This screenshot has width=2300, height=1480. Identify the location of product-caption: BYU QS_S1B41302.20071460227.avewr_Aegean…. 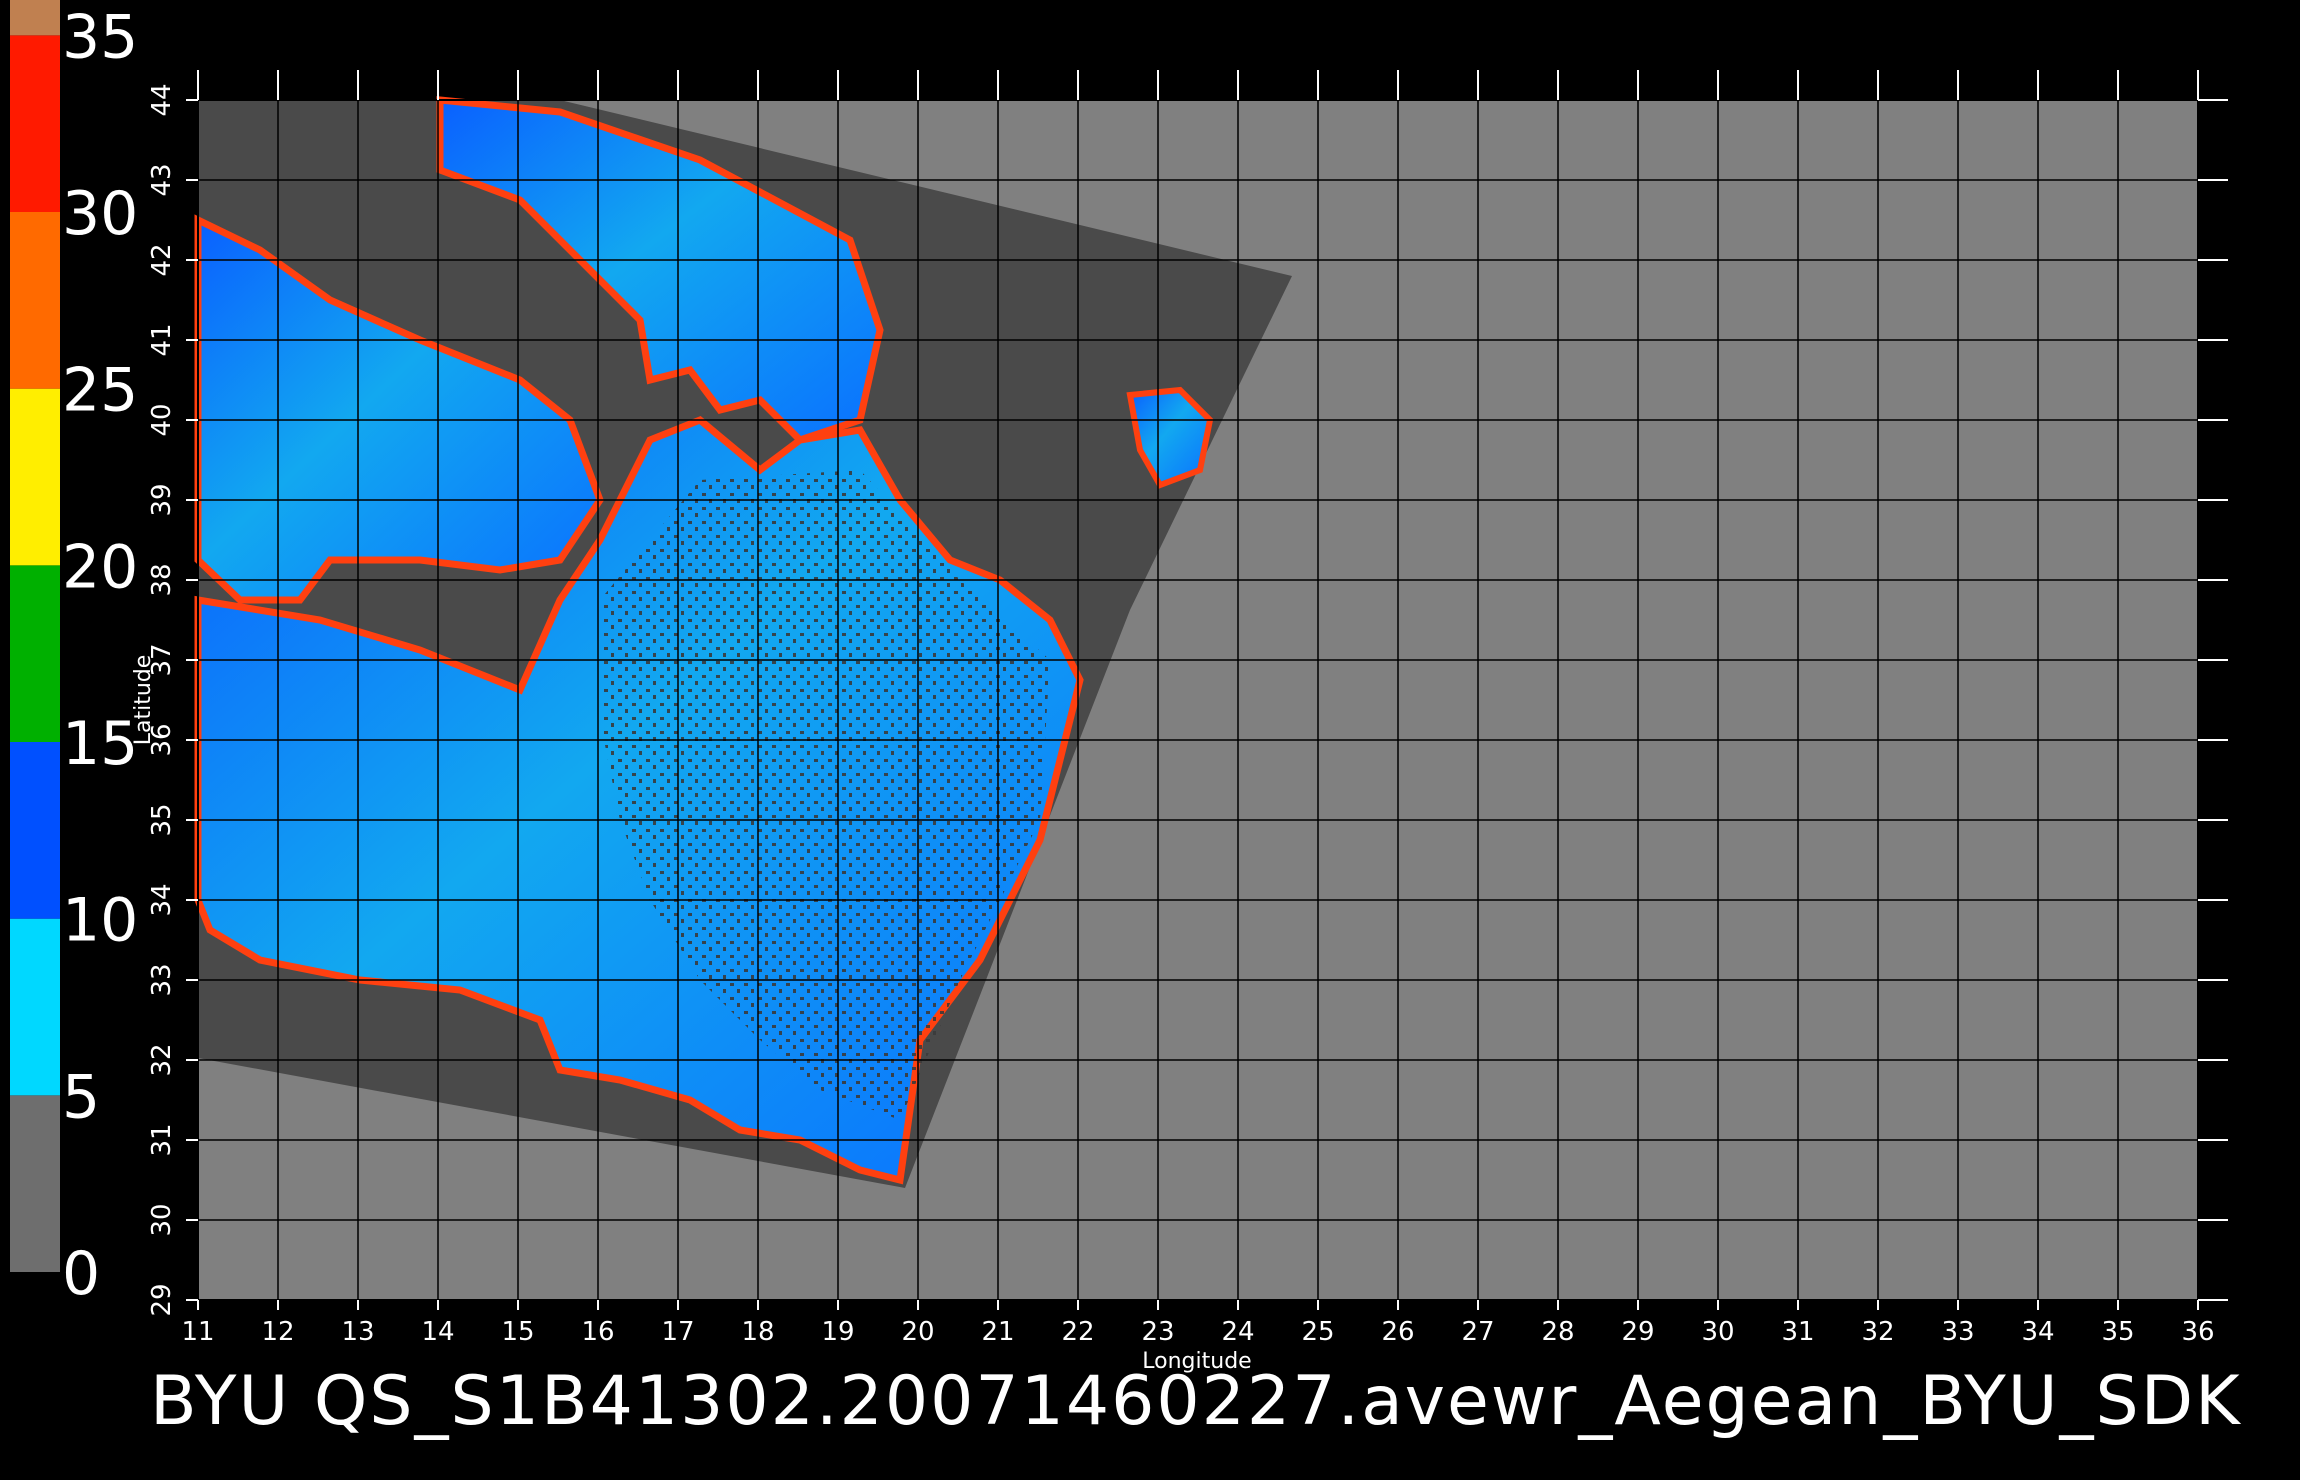
(1196, 1401).